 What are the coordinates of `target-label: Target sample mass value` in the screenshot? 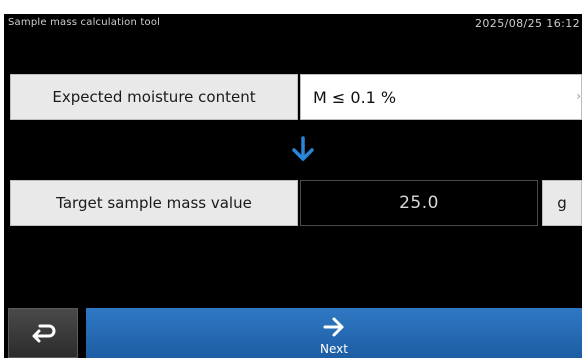 It's located at (154, 203).